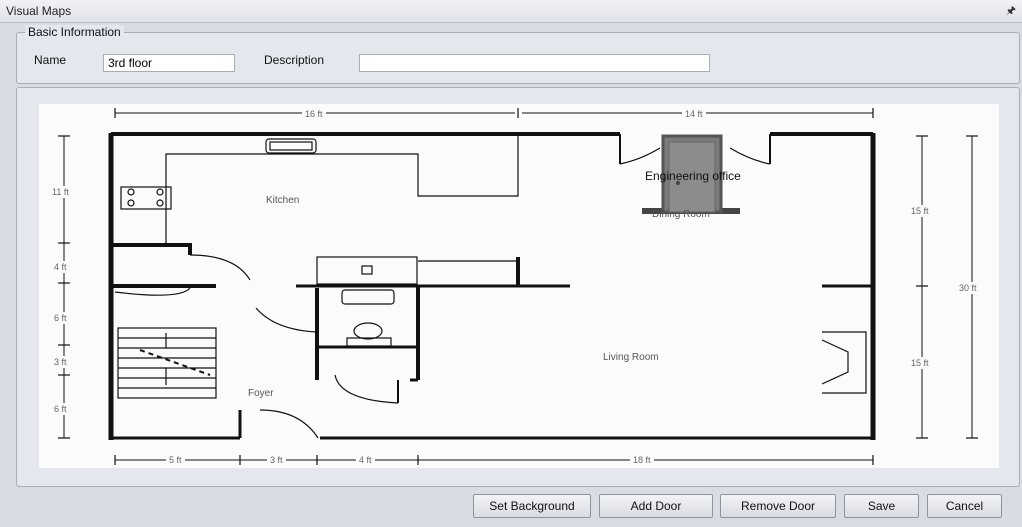 This screenshot has height=527, width=1022. What do you see at coordinates (314, 114) in the screenshot?
I see `dim-top-1: 16 ft` at bounding box center [314, 114].